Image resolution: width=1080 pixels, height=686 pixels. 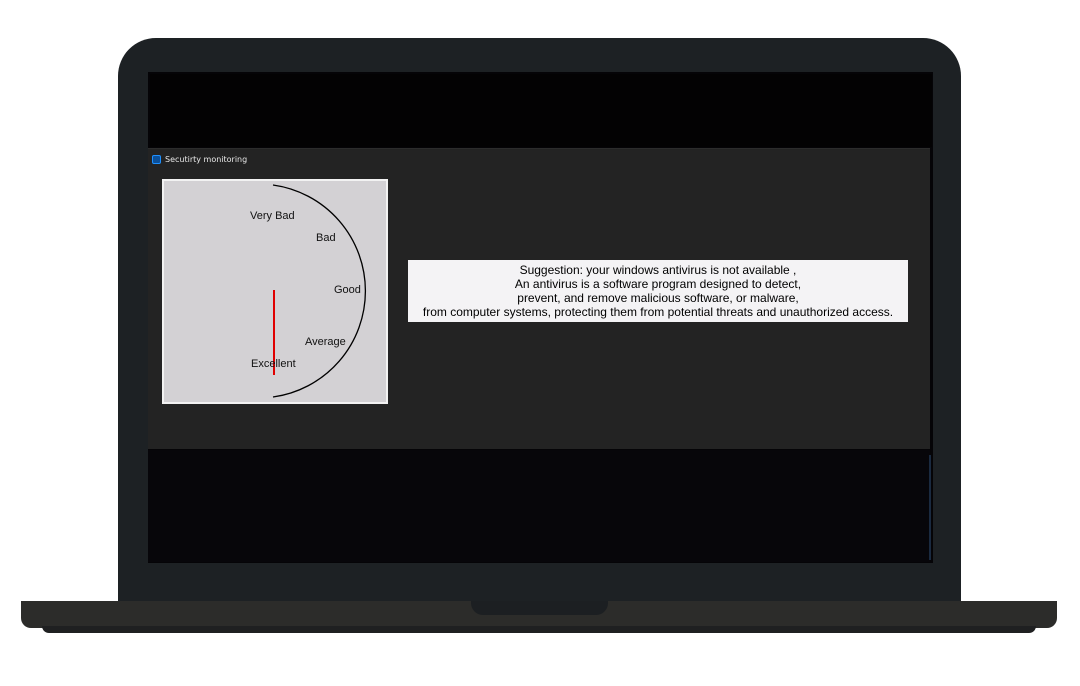 I want to click on laptop-base-shadow, so click(x=539, y=629).